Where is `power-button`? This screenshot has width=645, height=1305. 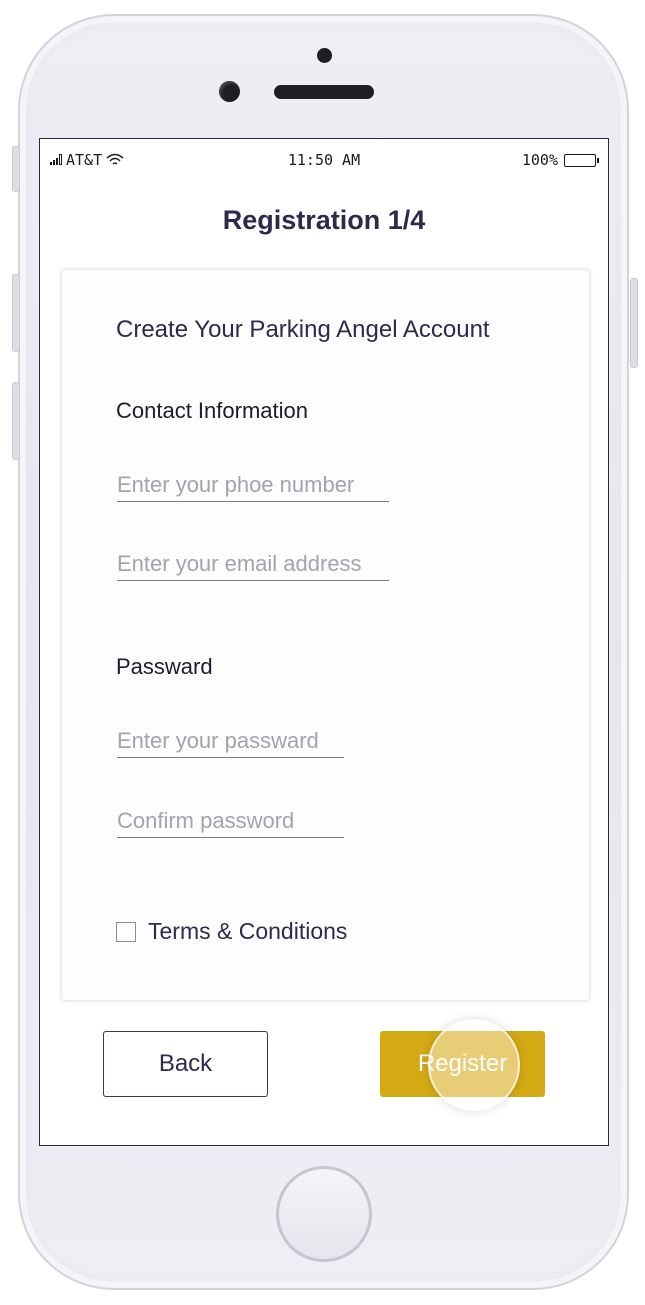
power-button is located at coordinates (634, 323).